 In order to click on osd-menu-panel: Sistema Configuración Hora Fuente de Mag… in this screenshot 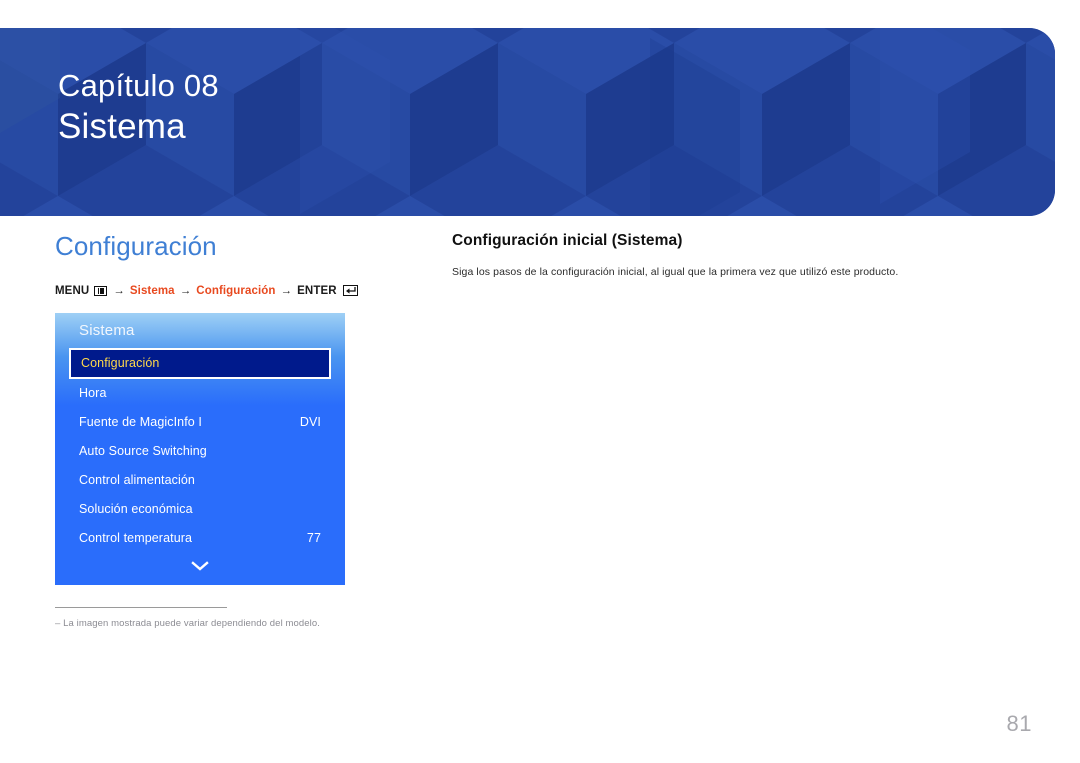, I will do `click(200, 448)`.